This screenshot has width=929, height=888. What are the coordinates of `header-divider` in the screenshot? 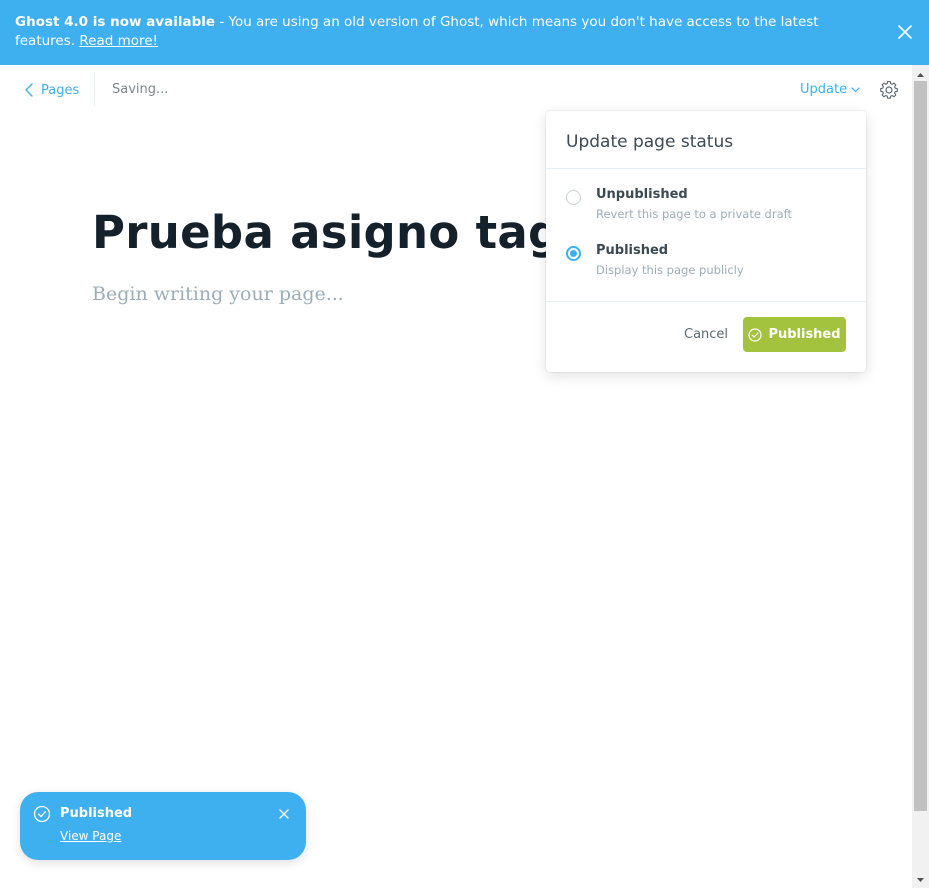 It's located at (94, 89).